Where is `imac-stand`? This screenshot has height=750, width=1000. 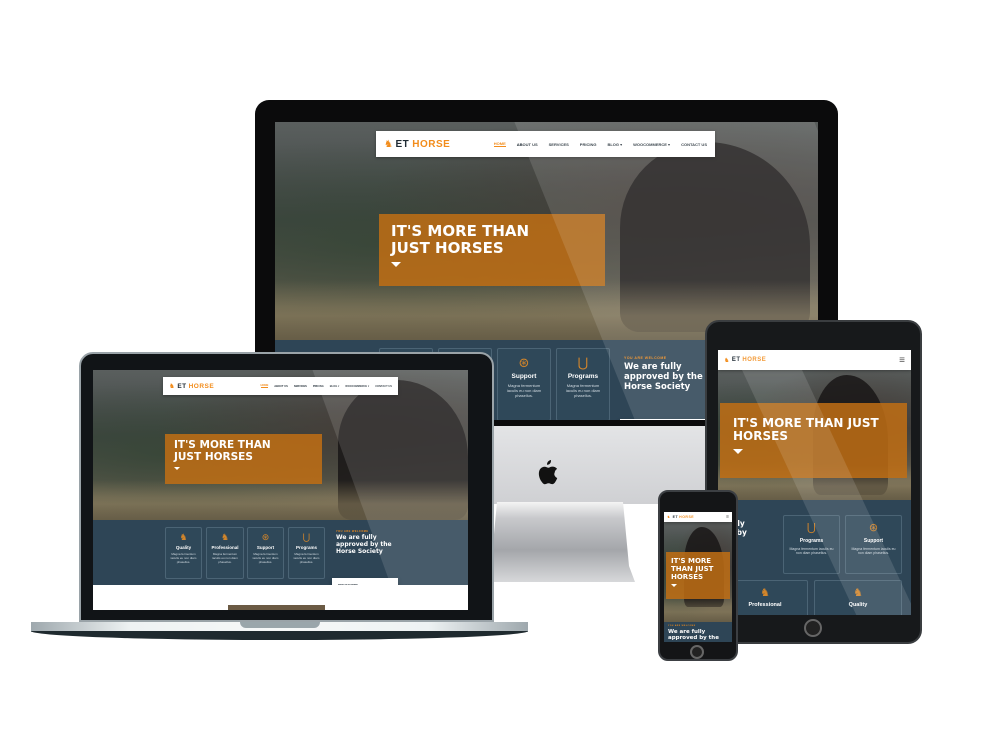 imac-stand is located at coordinates (560, 542).